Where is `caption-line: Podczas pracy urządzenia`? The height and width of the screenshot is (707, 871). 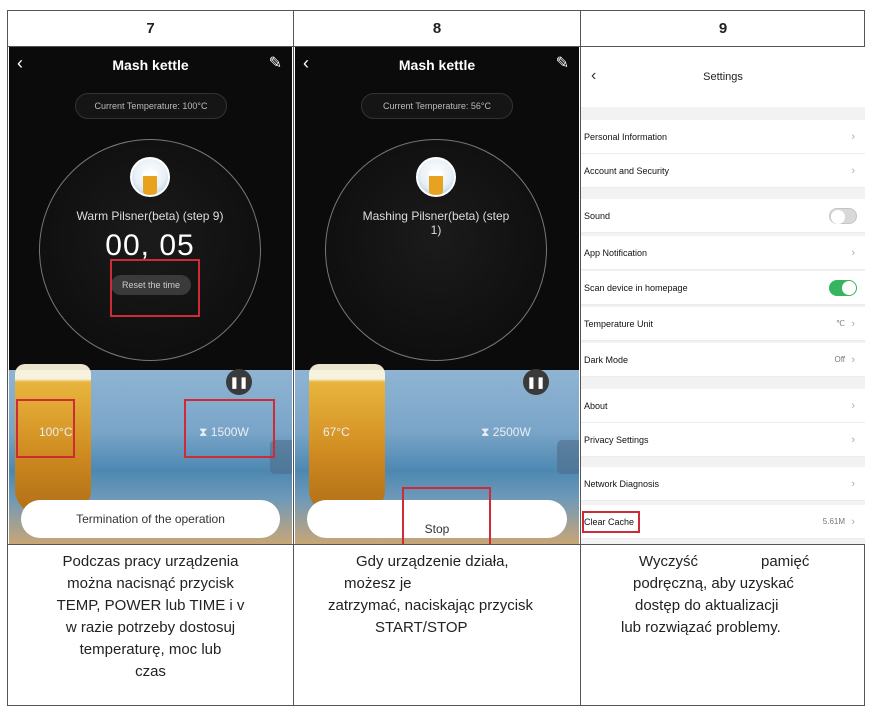 caption-line: Podczas pracy urządzenia is located at coordinates (150, 561).